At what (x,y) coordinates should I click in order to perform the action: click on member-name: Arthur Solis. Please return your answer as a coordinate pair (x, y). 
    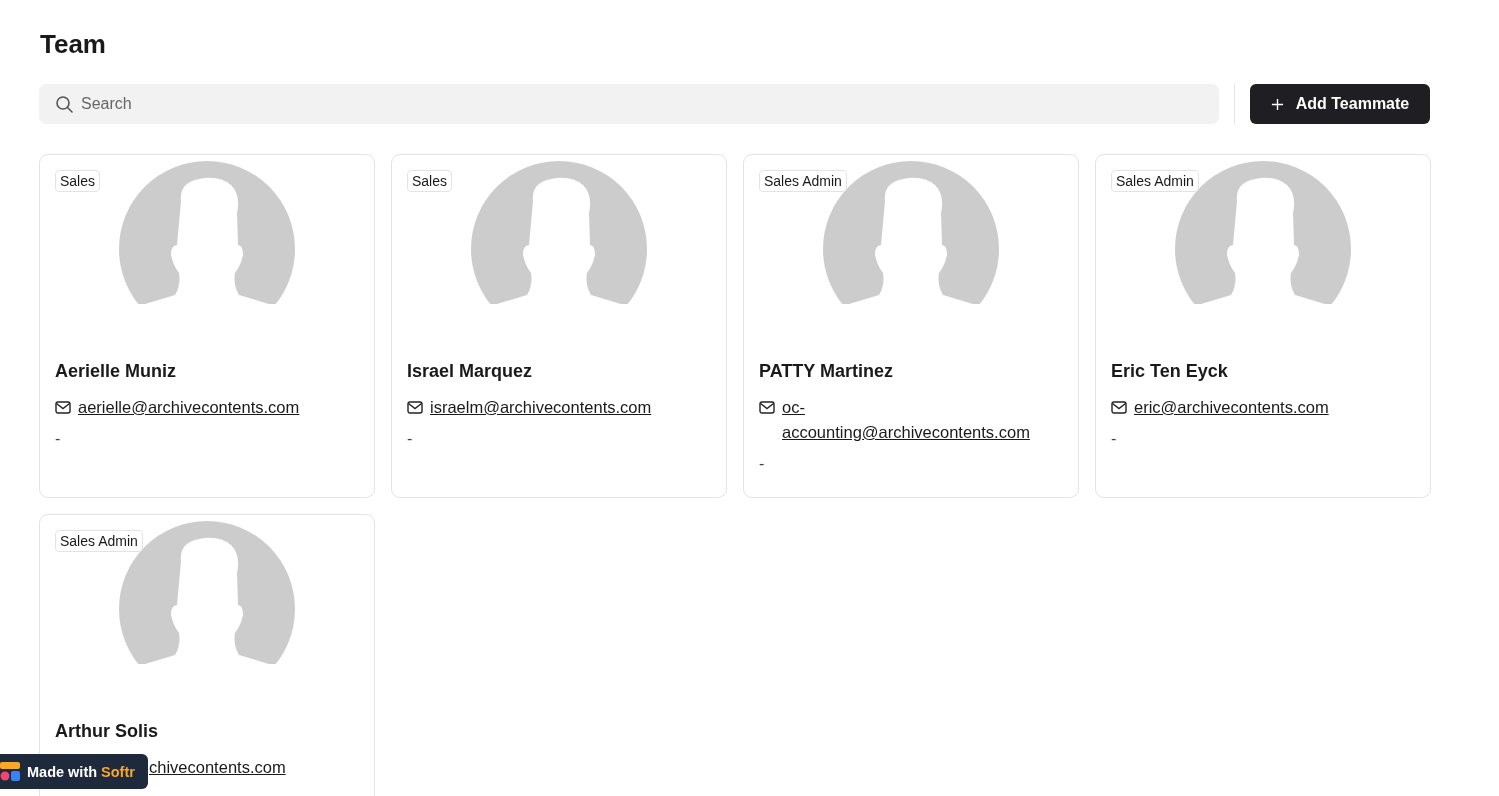
    Looking at the image, I should click on (107, 731).